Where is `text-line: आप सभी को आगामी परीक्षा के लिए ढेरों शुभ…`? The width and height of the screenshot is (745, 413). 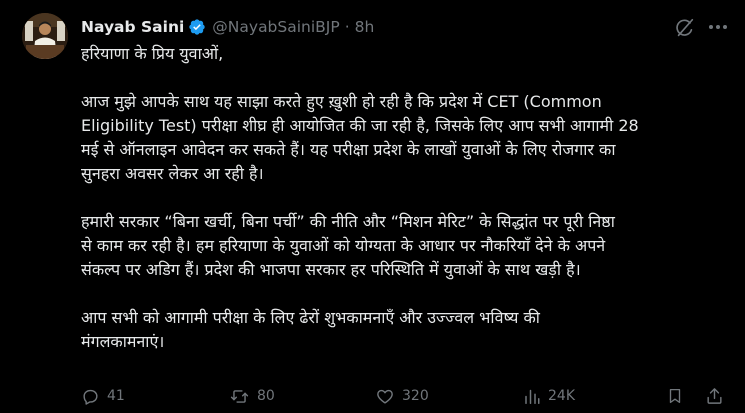
text-line: आप सभी को आगामी परीक्षा के लिए ढेरों शुभ… is located at coordinates (310, 317).